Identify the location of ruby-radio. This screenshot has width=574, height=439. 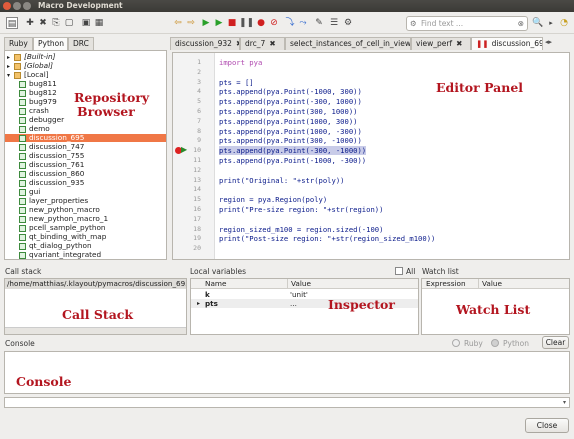
(456, 343).